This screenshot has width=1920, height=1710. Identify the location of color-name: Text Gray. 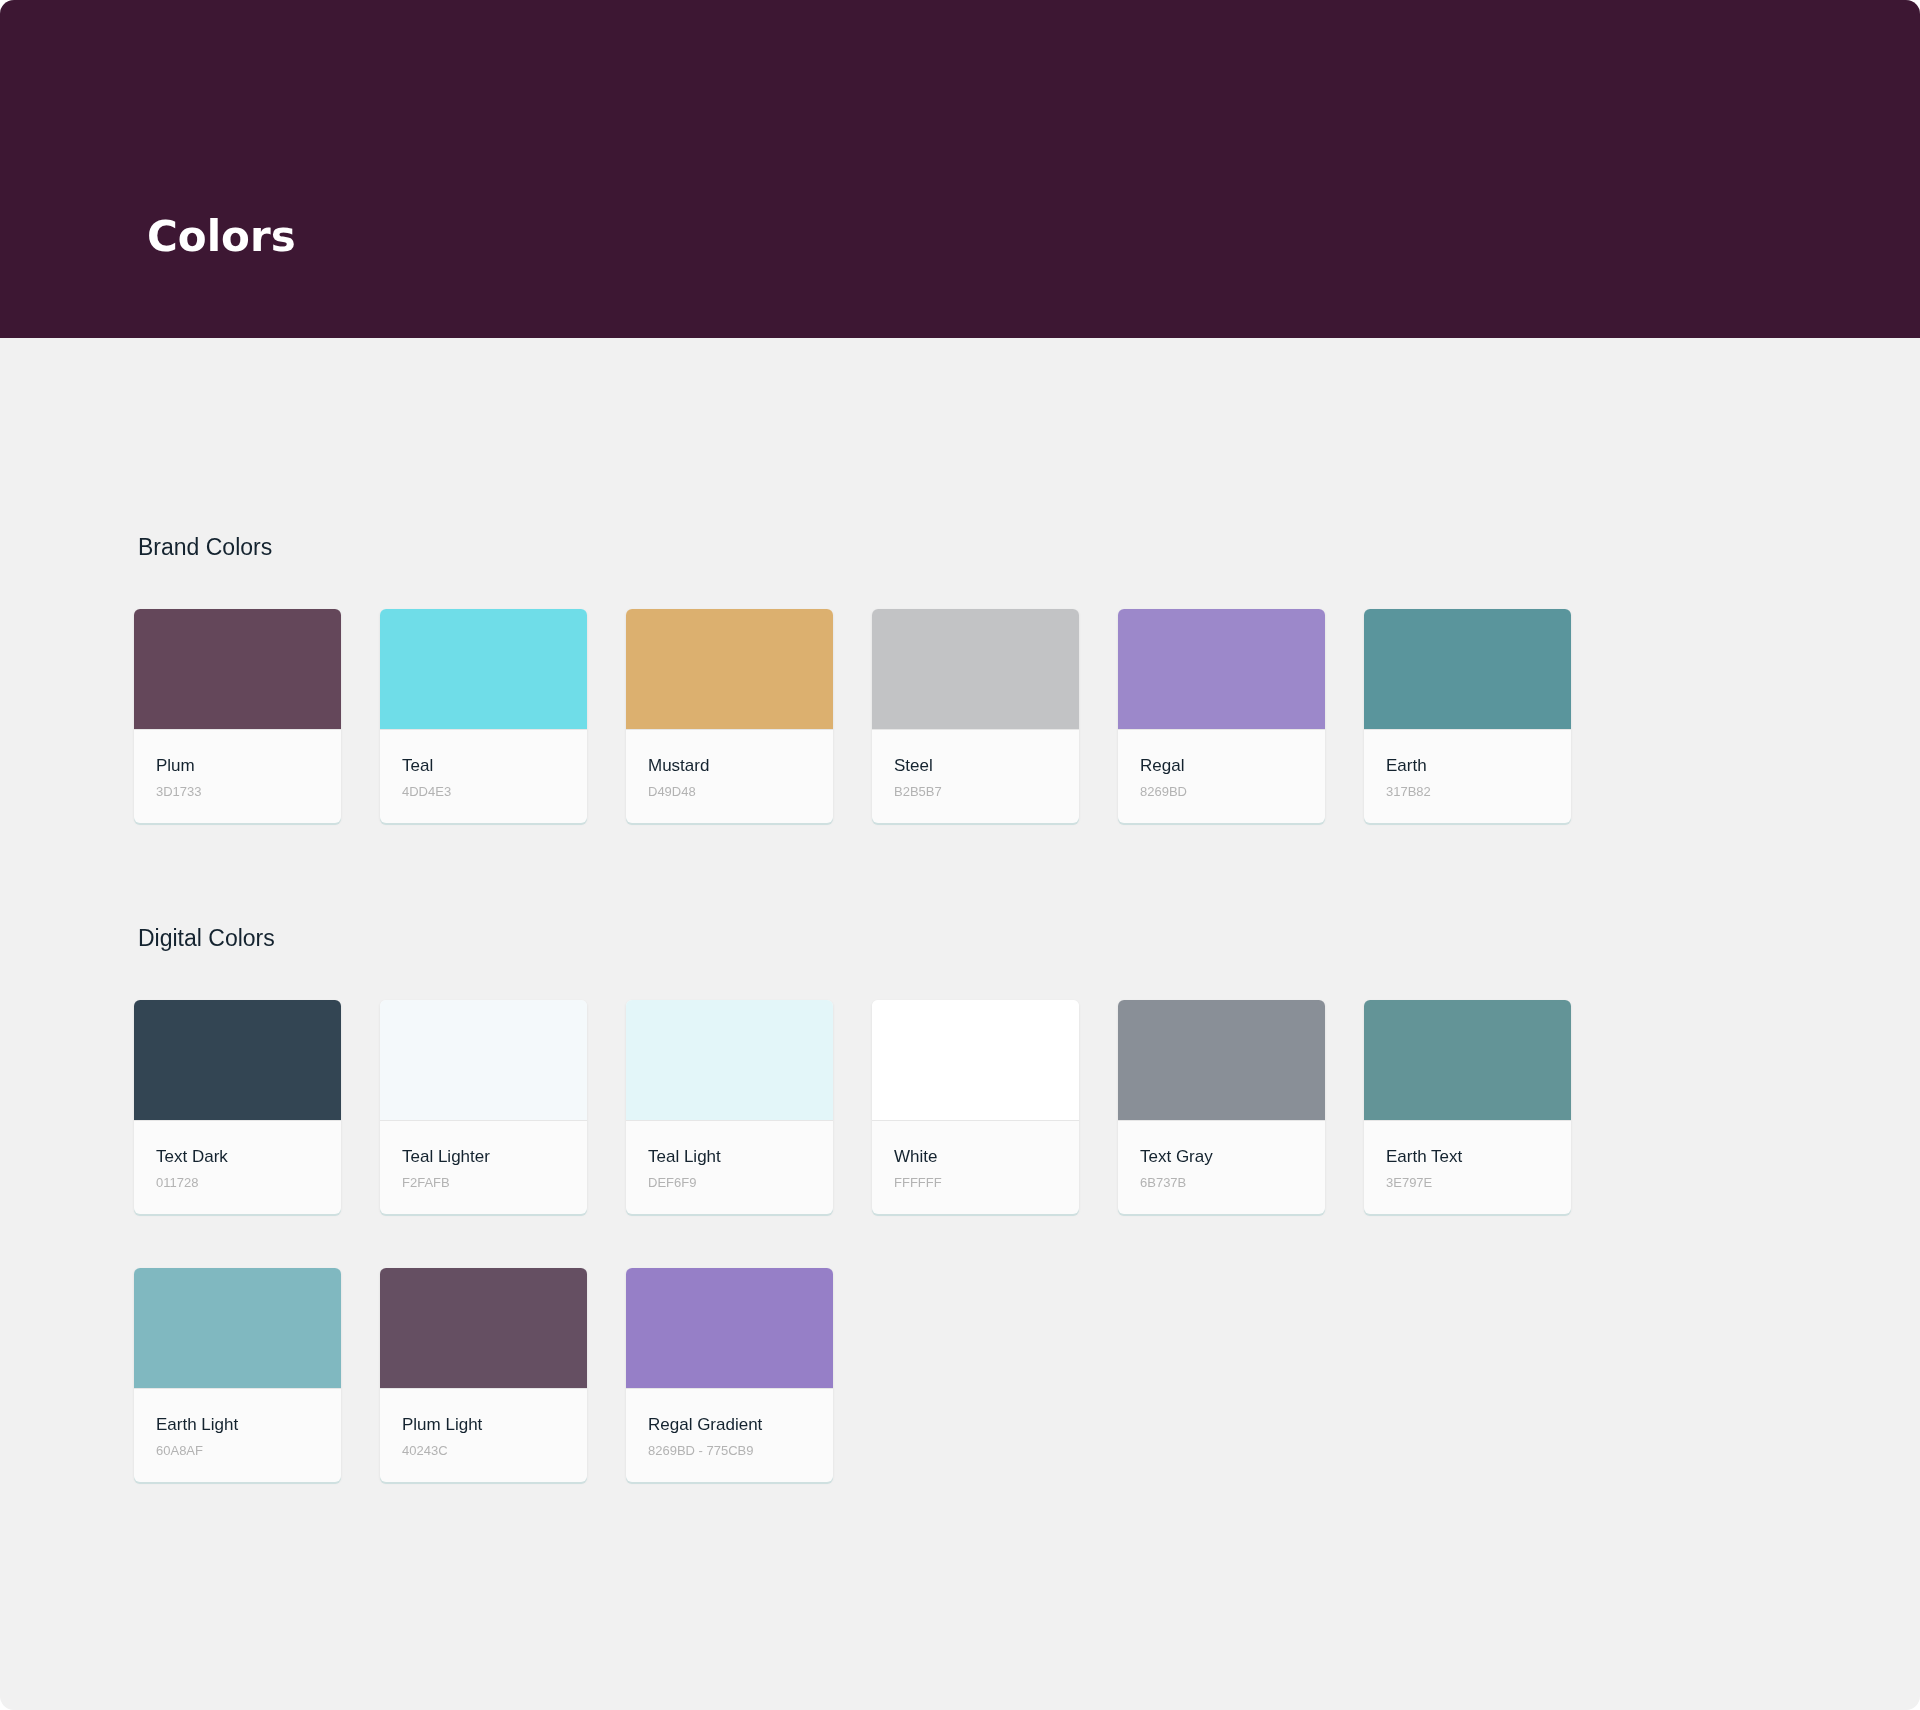
(1177, 1157).